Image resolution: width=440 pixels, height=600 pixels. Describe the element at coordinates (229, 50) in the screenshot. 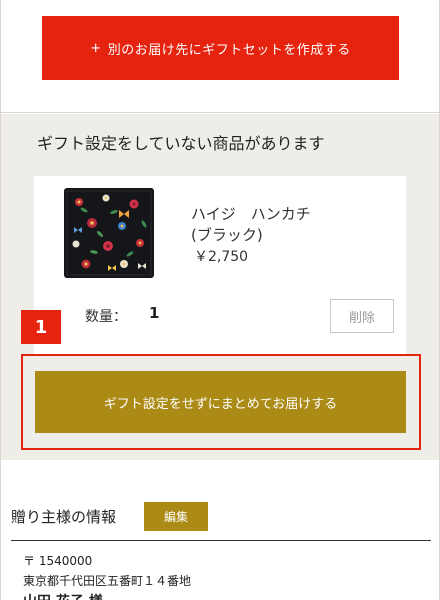

I see `add-gift-set-label: 別のお届け先にギフトセットを作成する` at that location.